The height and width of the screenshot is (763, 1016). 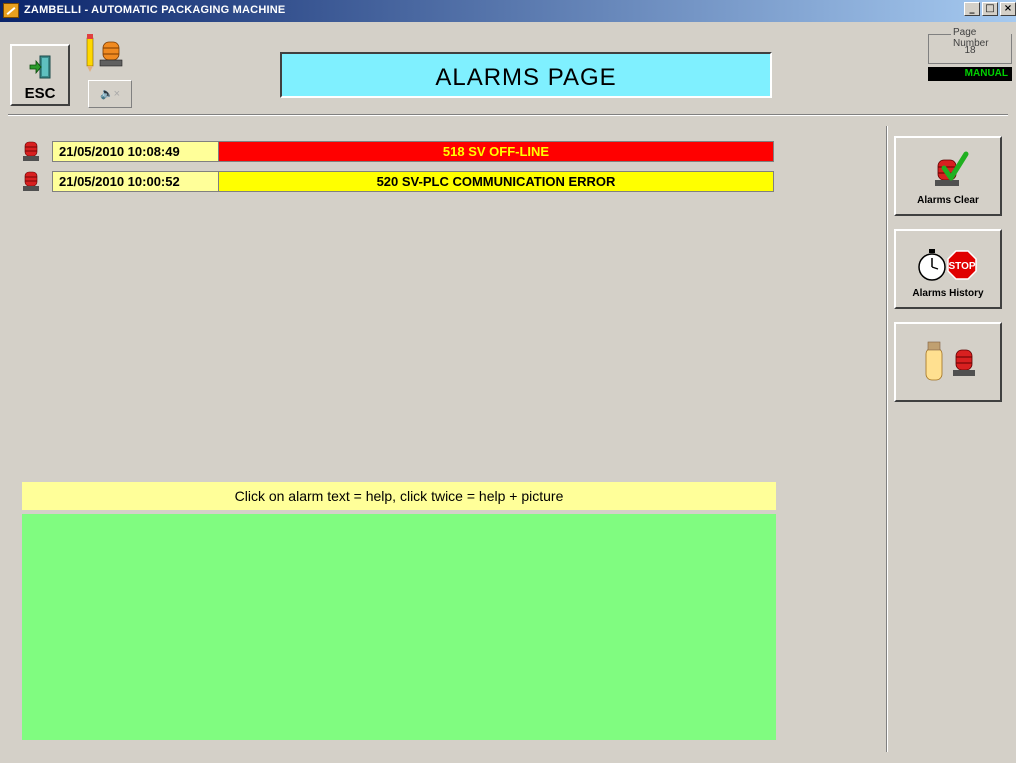 I want to click on sidebar-divider, so click(x=887, y=439).